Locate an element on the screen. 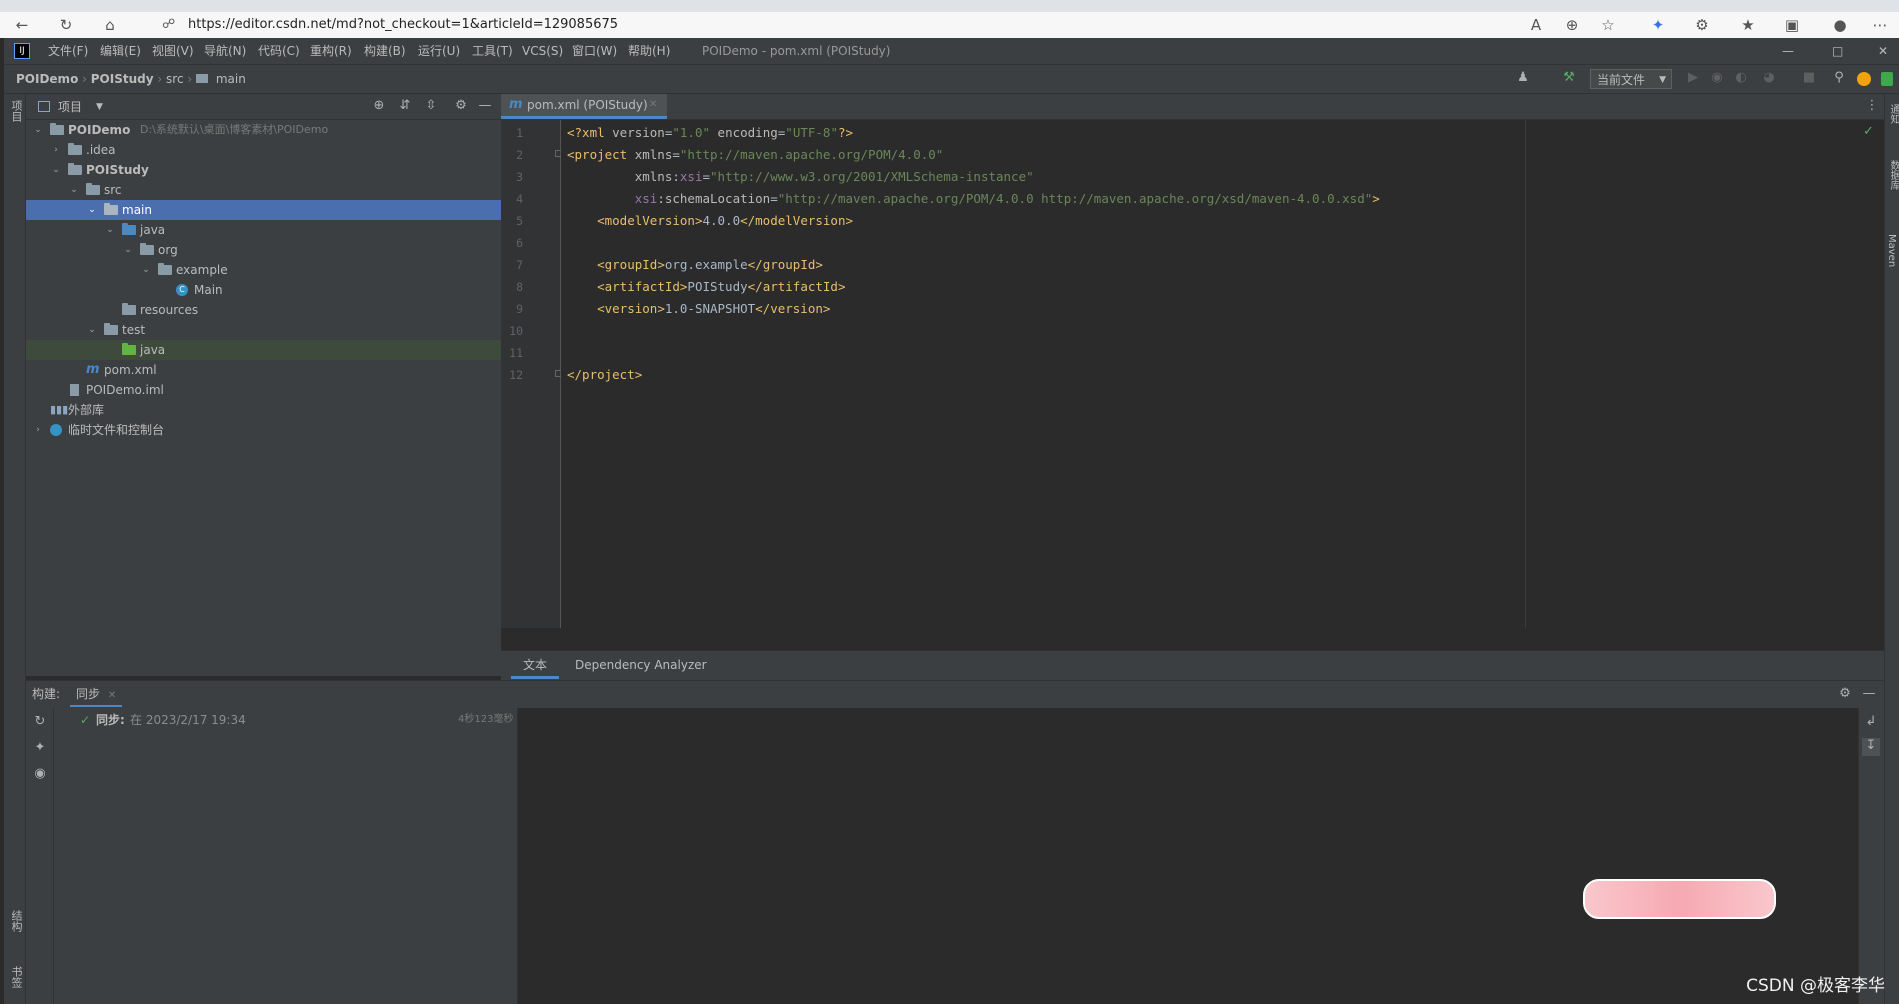  tab-dependency-analyzer: Dependency Analyzer is located at coordinates (640, 665).